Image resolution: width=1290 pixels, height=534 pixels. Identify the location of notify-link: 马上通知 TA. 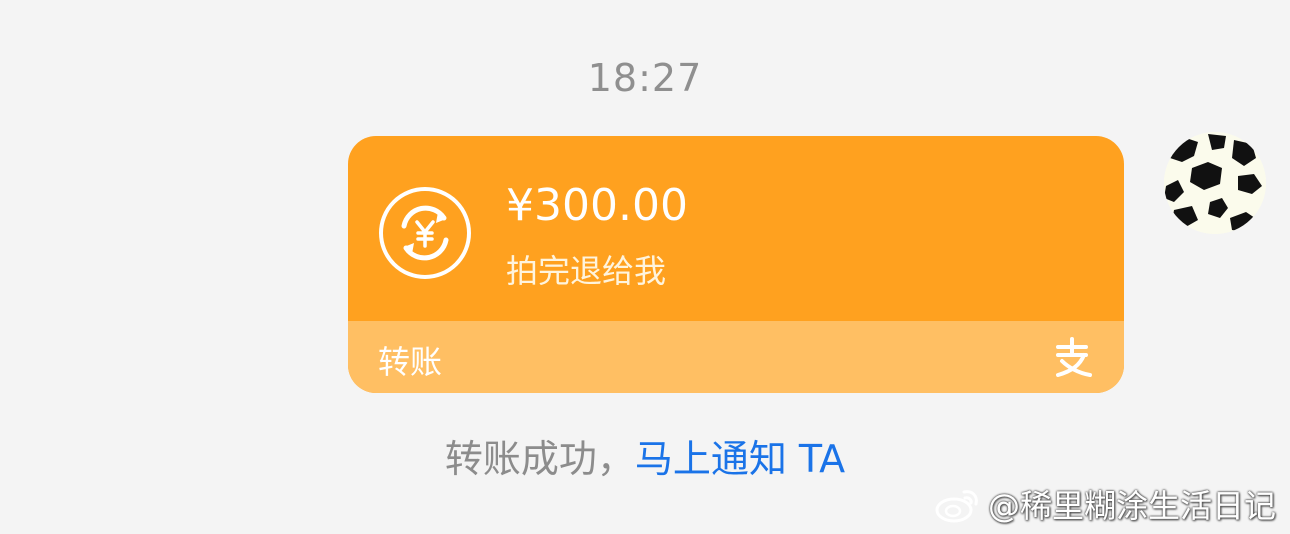
(740, 459).